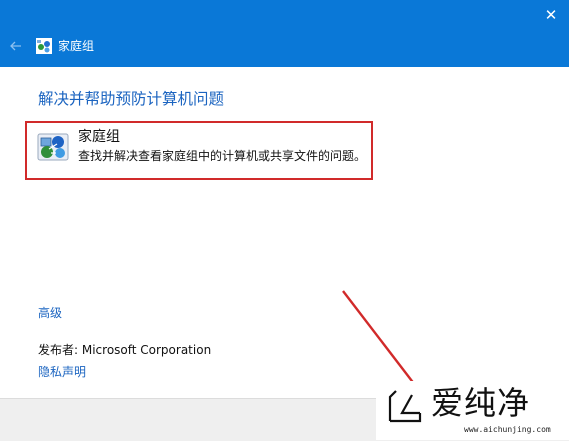 The height and width of the screenshot is (441, 569). Describe the element at coordinates (125, 350) in the screenshot. I see `publisher-text: 发布者: Microsoft Corporation` at that location.